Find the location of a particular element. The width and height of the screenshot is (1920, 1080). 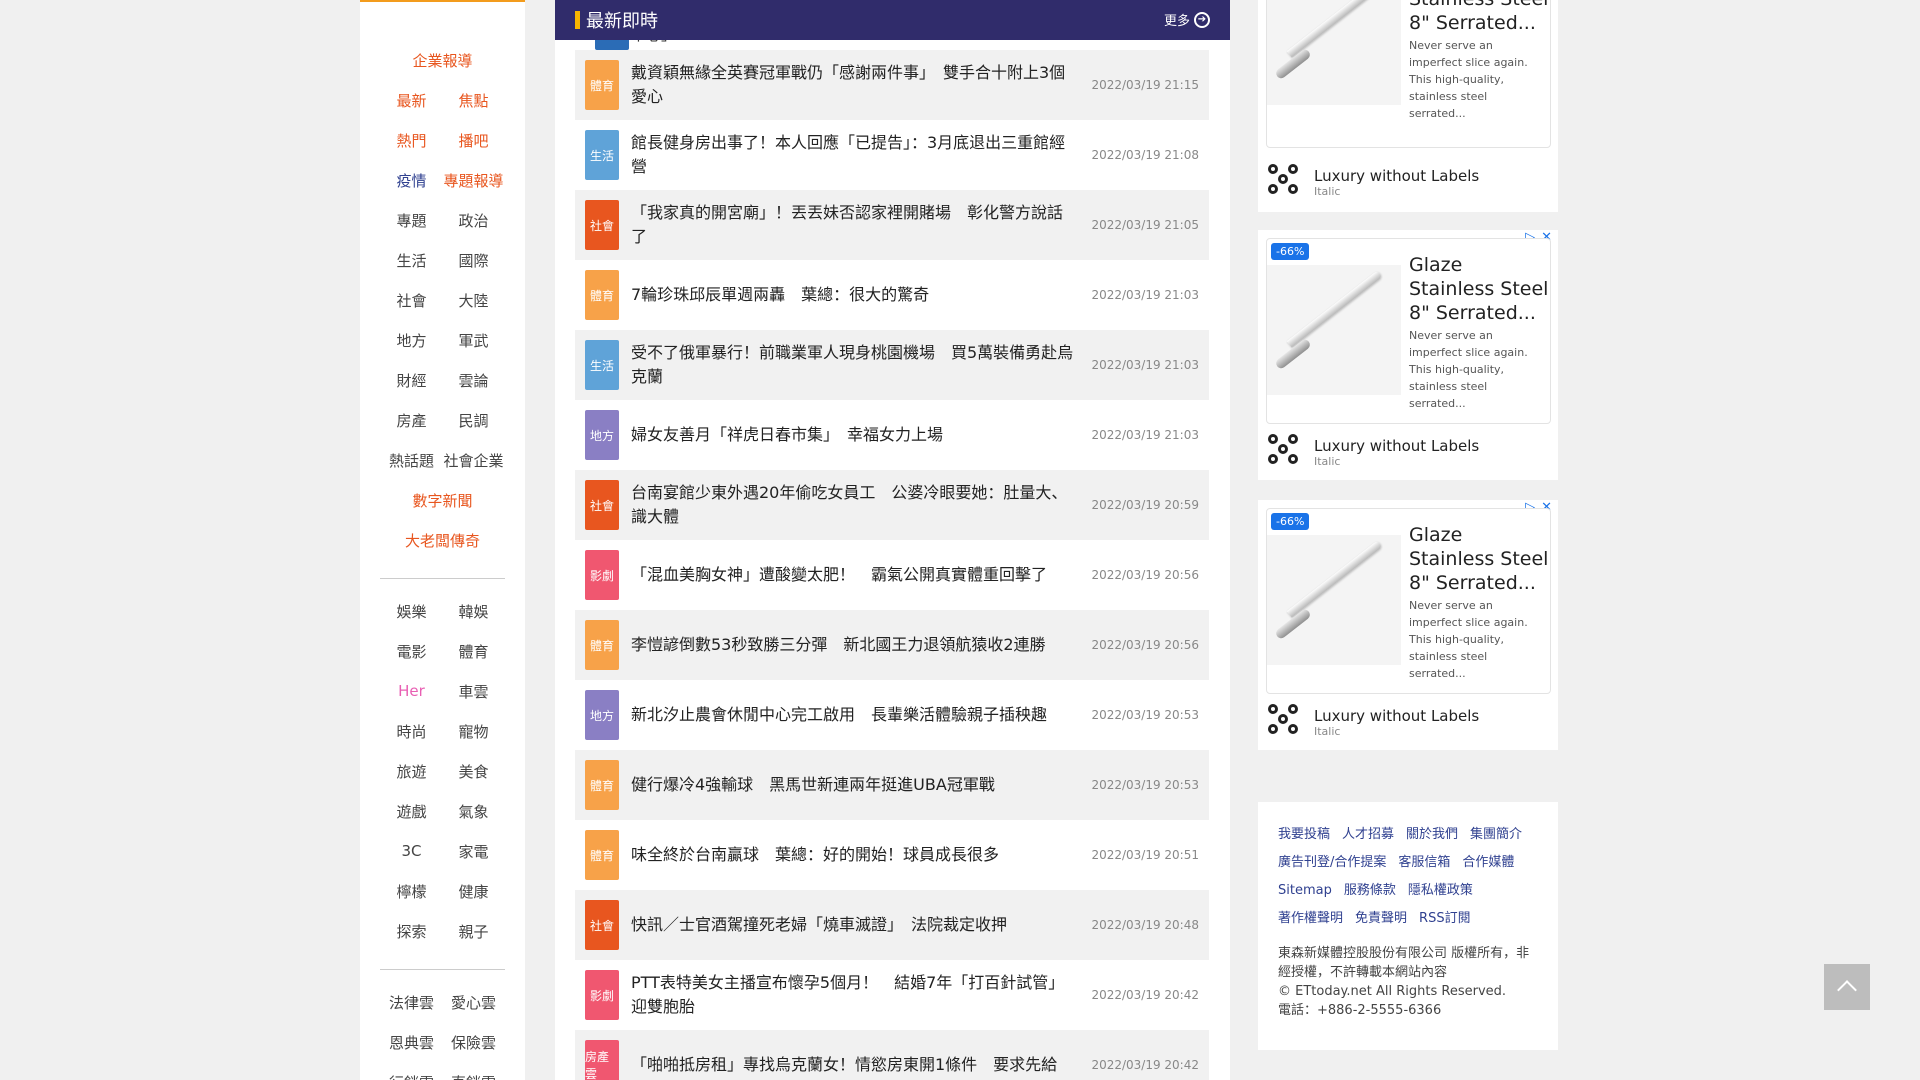

nav-item: 大陸 is located at coordinates (474, 300).